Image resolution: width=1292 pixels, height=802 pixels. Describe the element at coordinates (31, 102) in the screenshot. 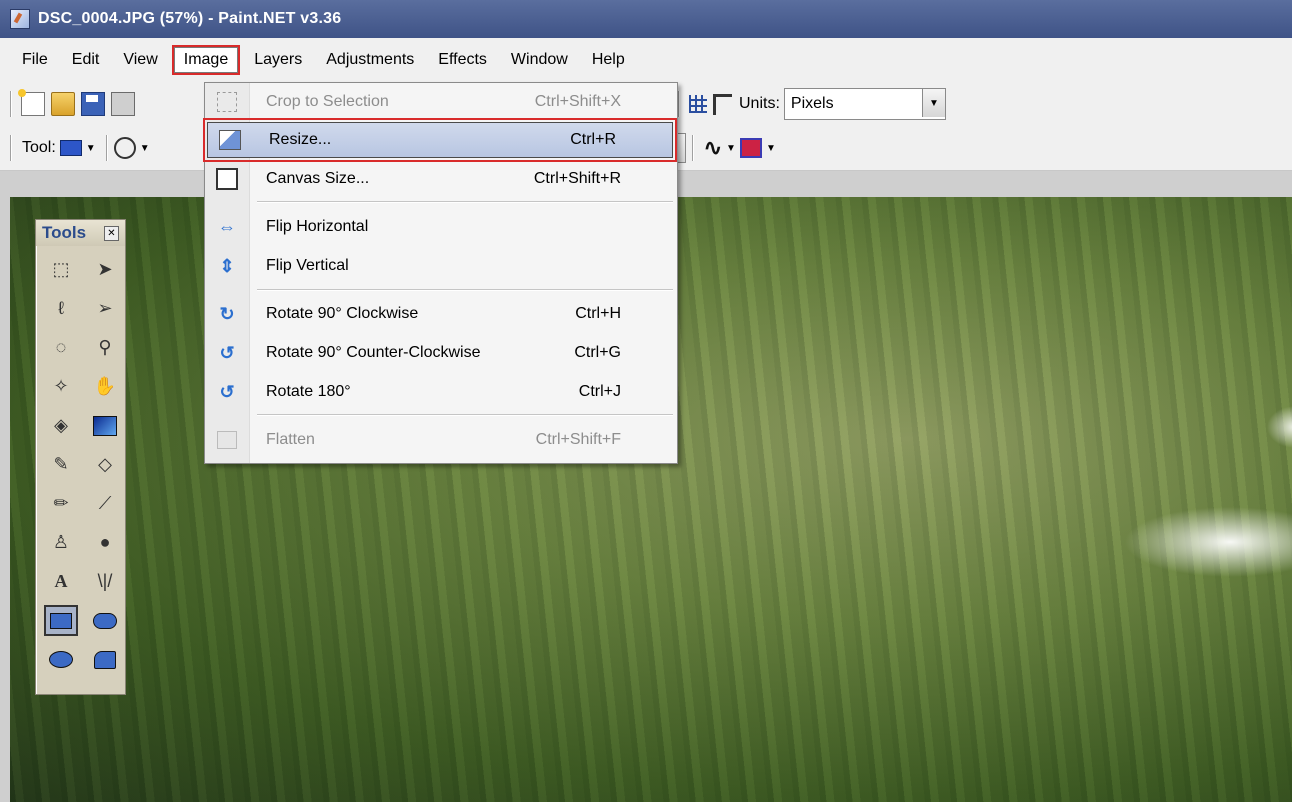

I see `new-file-icon` at that location.